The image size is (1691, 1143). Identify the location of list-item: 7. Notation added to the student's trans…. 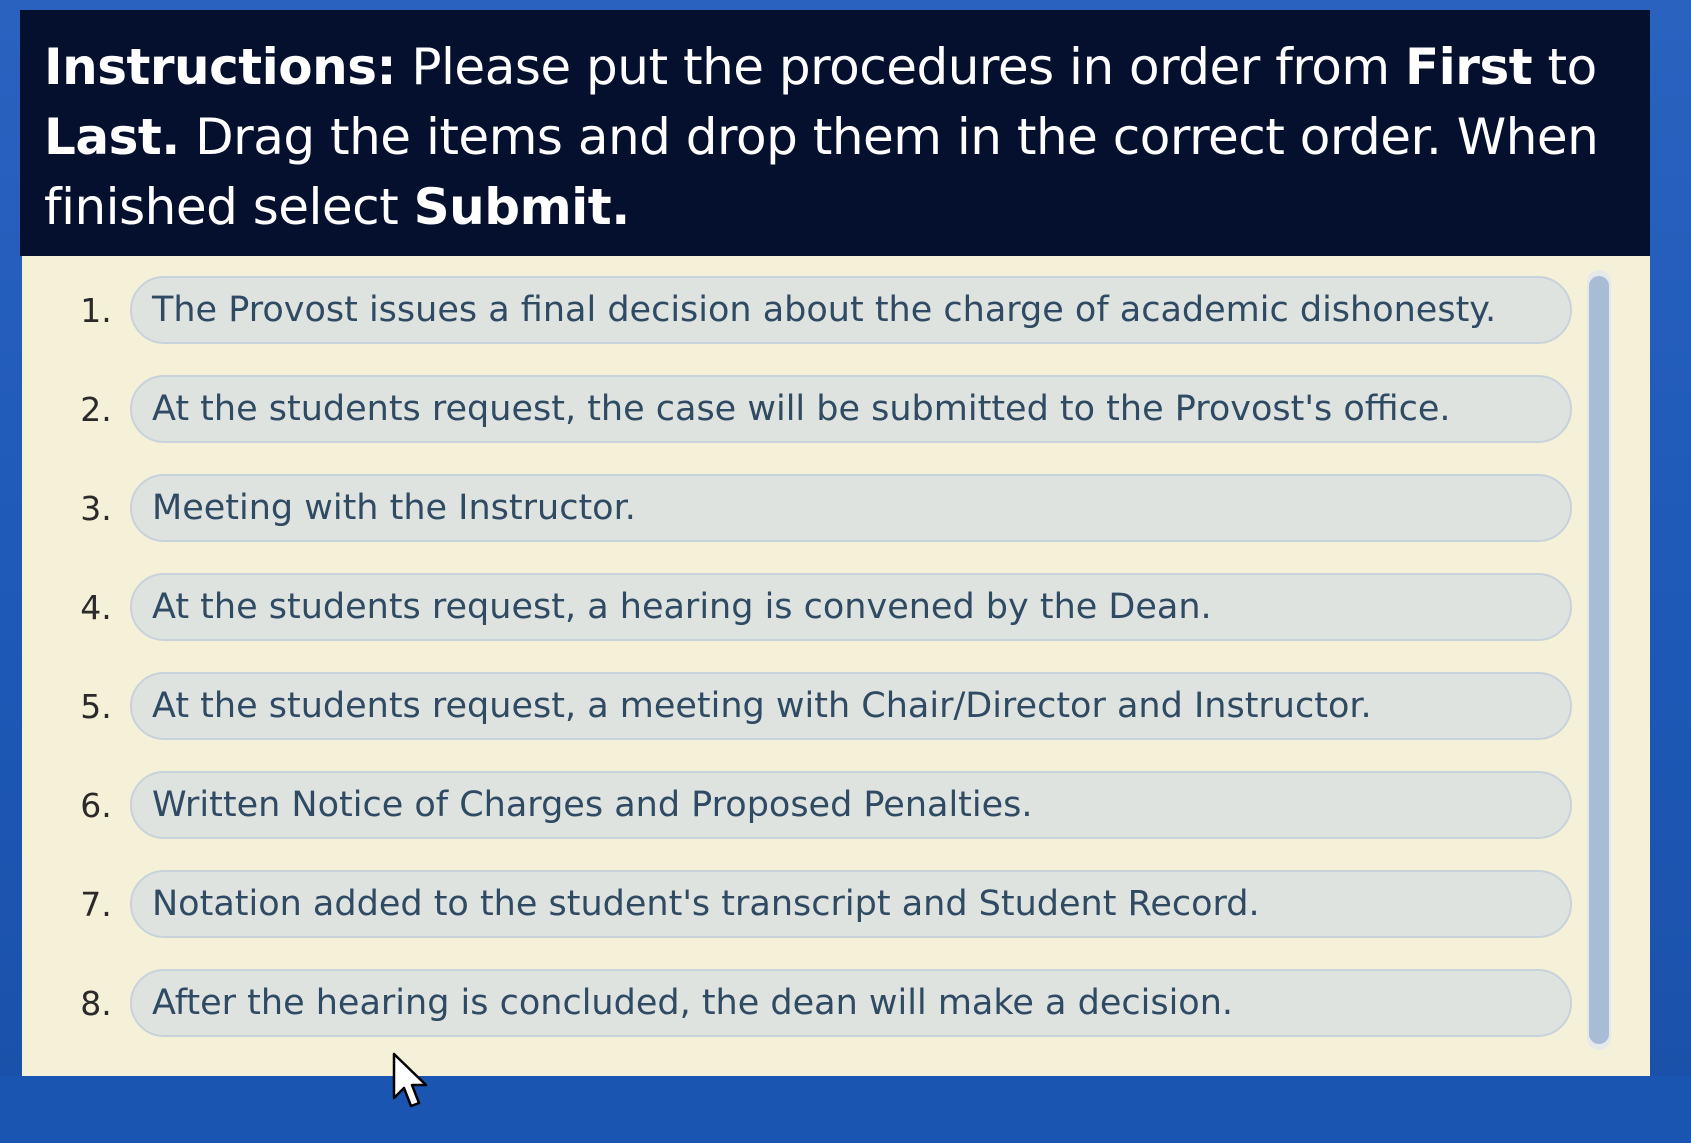
(817, 904).